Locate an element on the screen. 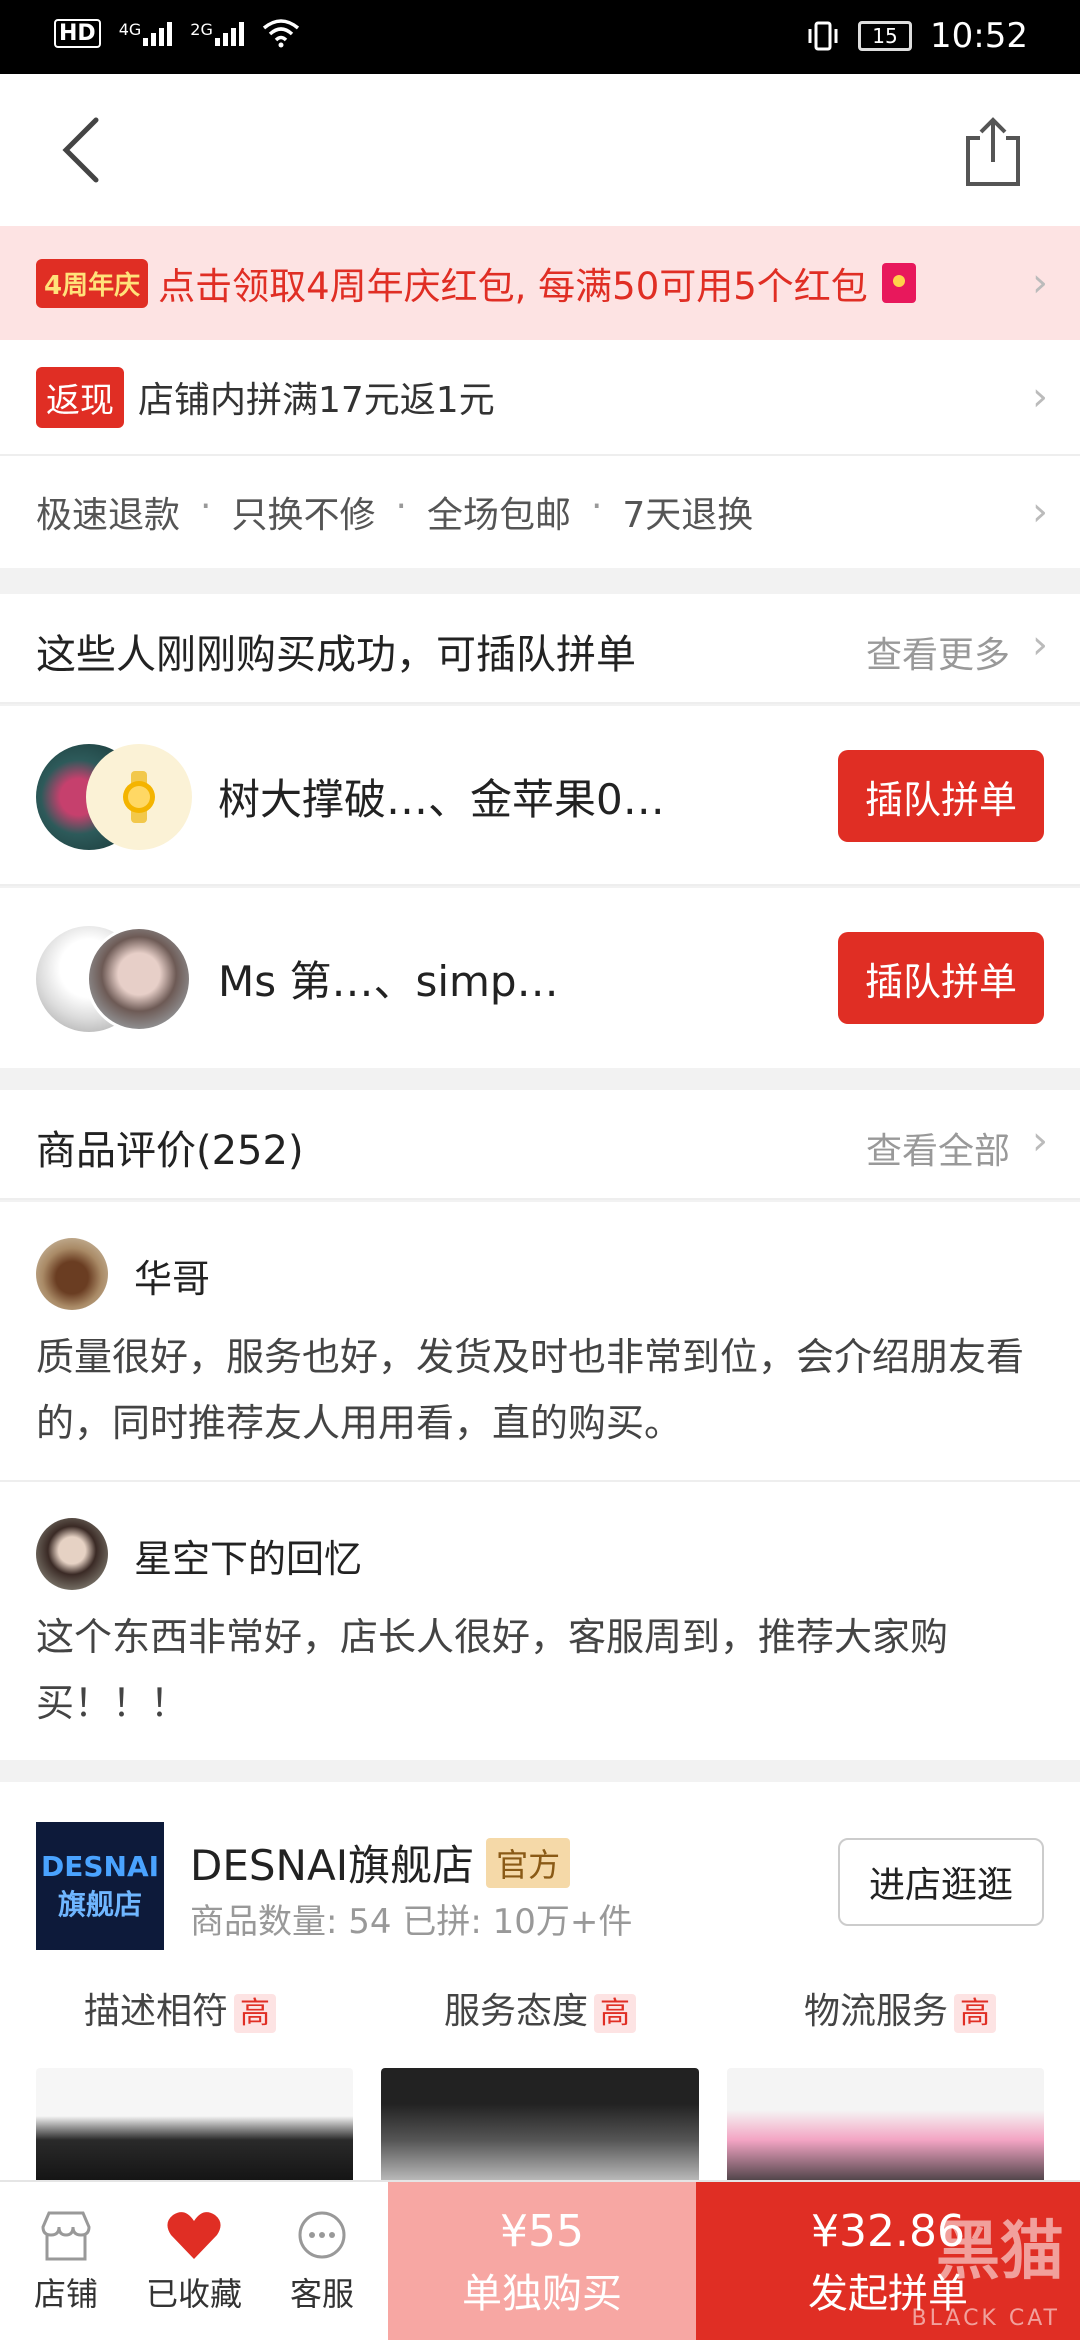 Image resolution: width=1080 pixels, height=2340 pixels. official-badge: 官方 is located at coordinates (528, 1862).